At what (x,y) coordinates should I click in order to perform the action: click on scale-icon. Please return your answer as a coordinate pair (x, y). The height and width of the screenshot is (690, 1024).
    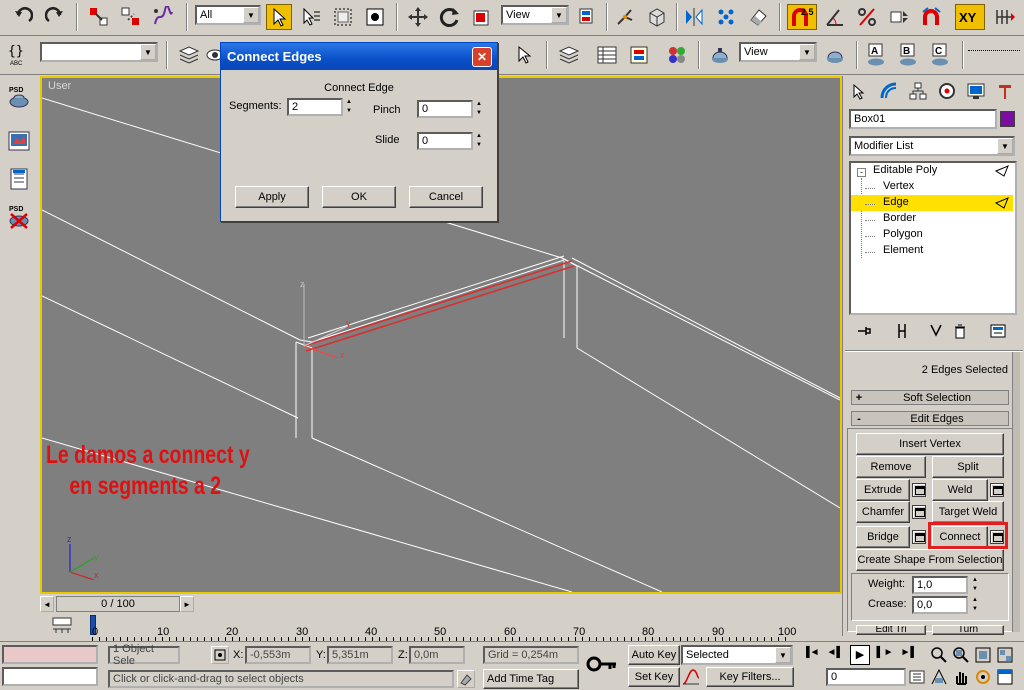
    Looking at the image, I should click on (482, 17).